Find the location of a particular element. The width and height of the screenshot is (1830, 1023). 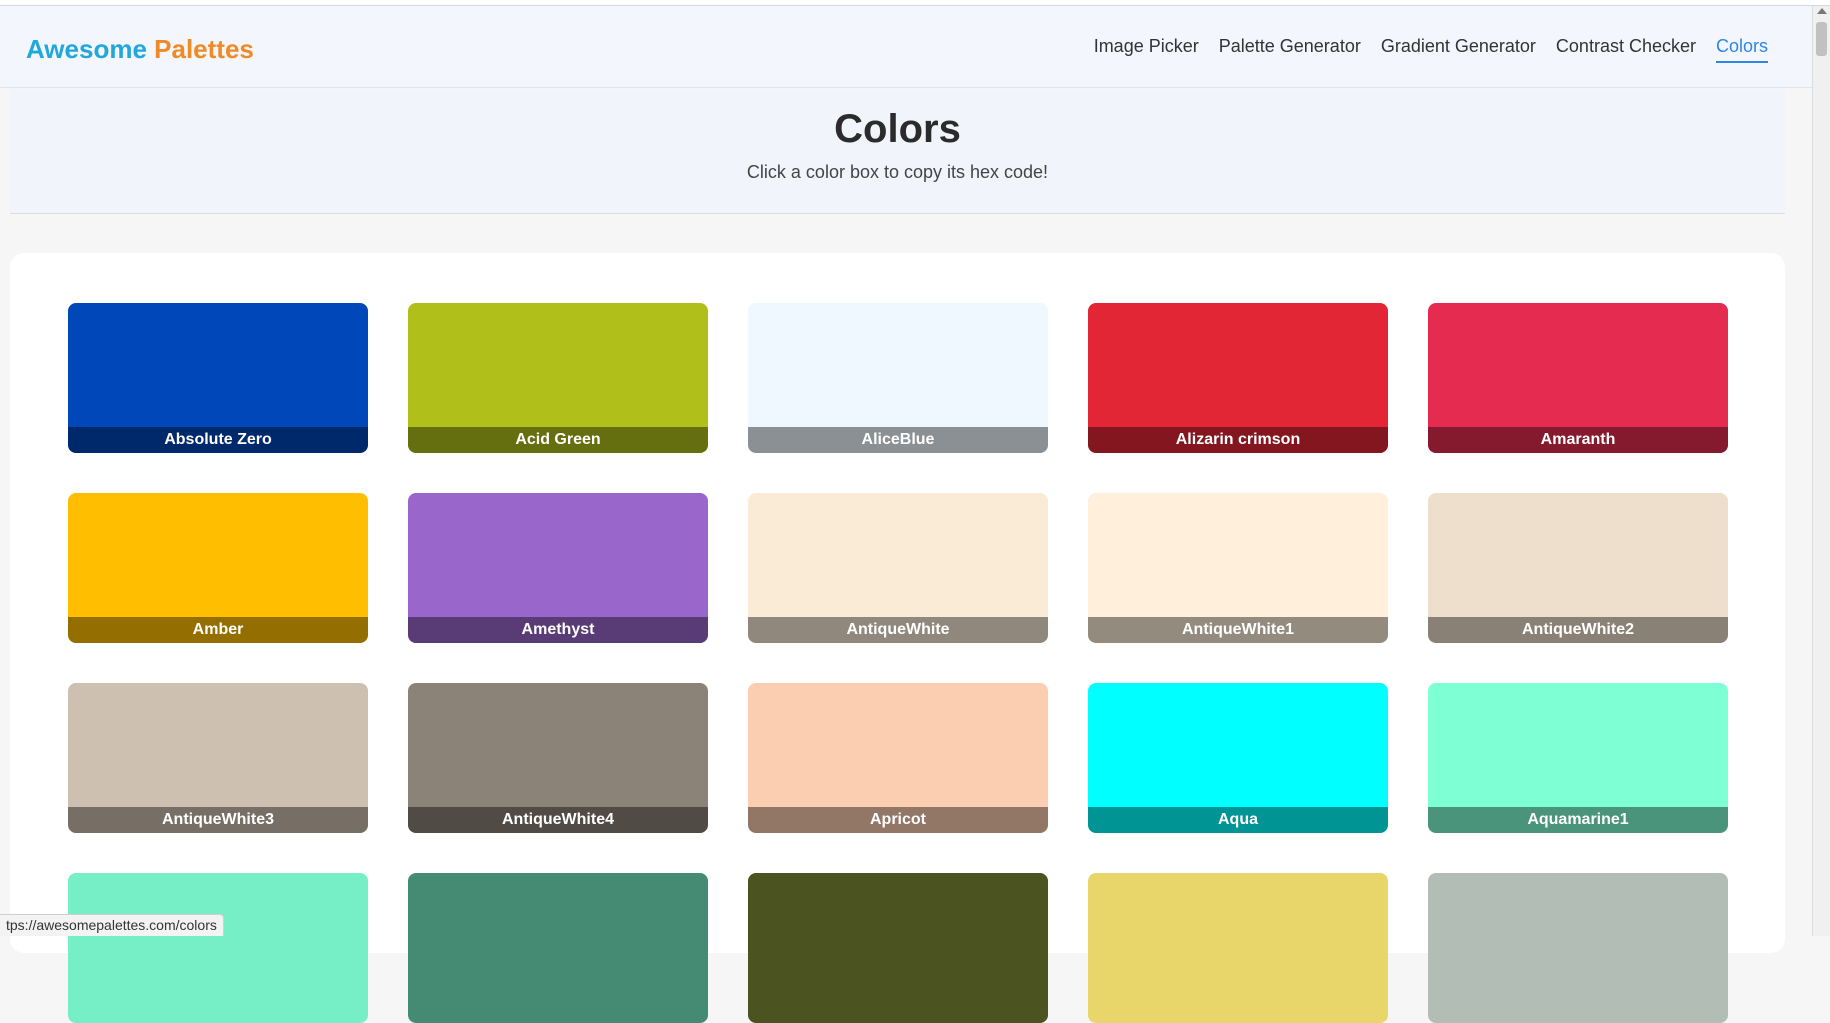

scroll-up-arrow-icon is located at coordinates (1822, 11).